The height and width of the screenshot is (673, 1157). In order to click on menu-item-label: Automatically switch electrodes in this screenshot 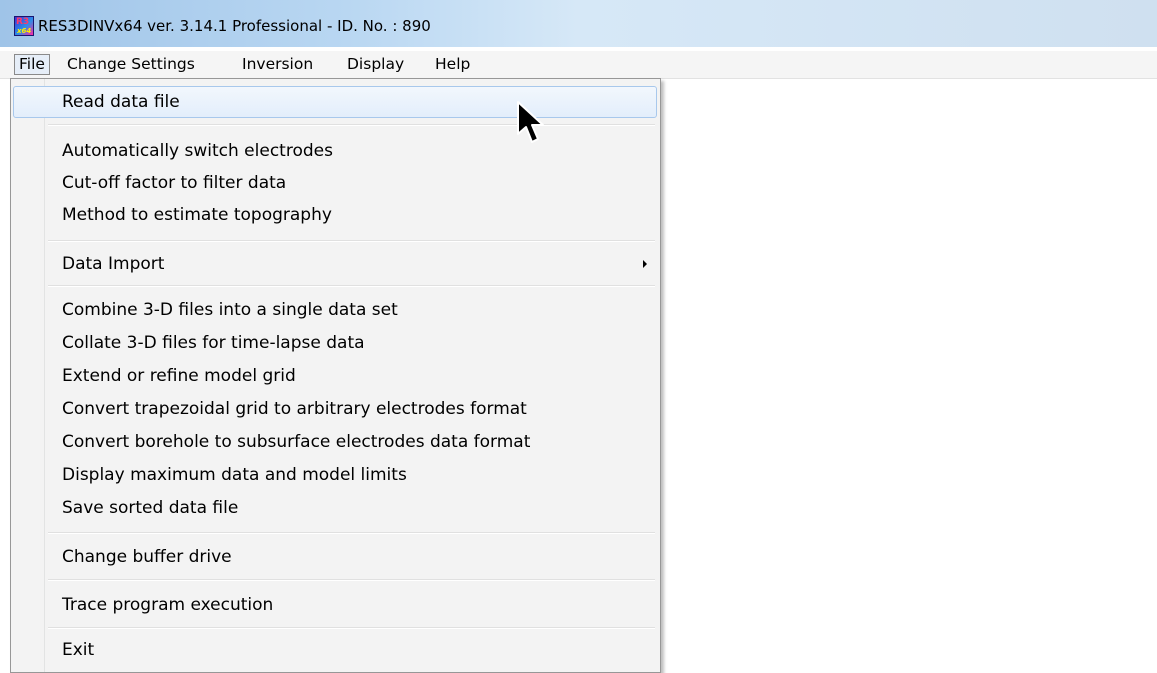, I will do `click(197, 151)`.